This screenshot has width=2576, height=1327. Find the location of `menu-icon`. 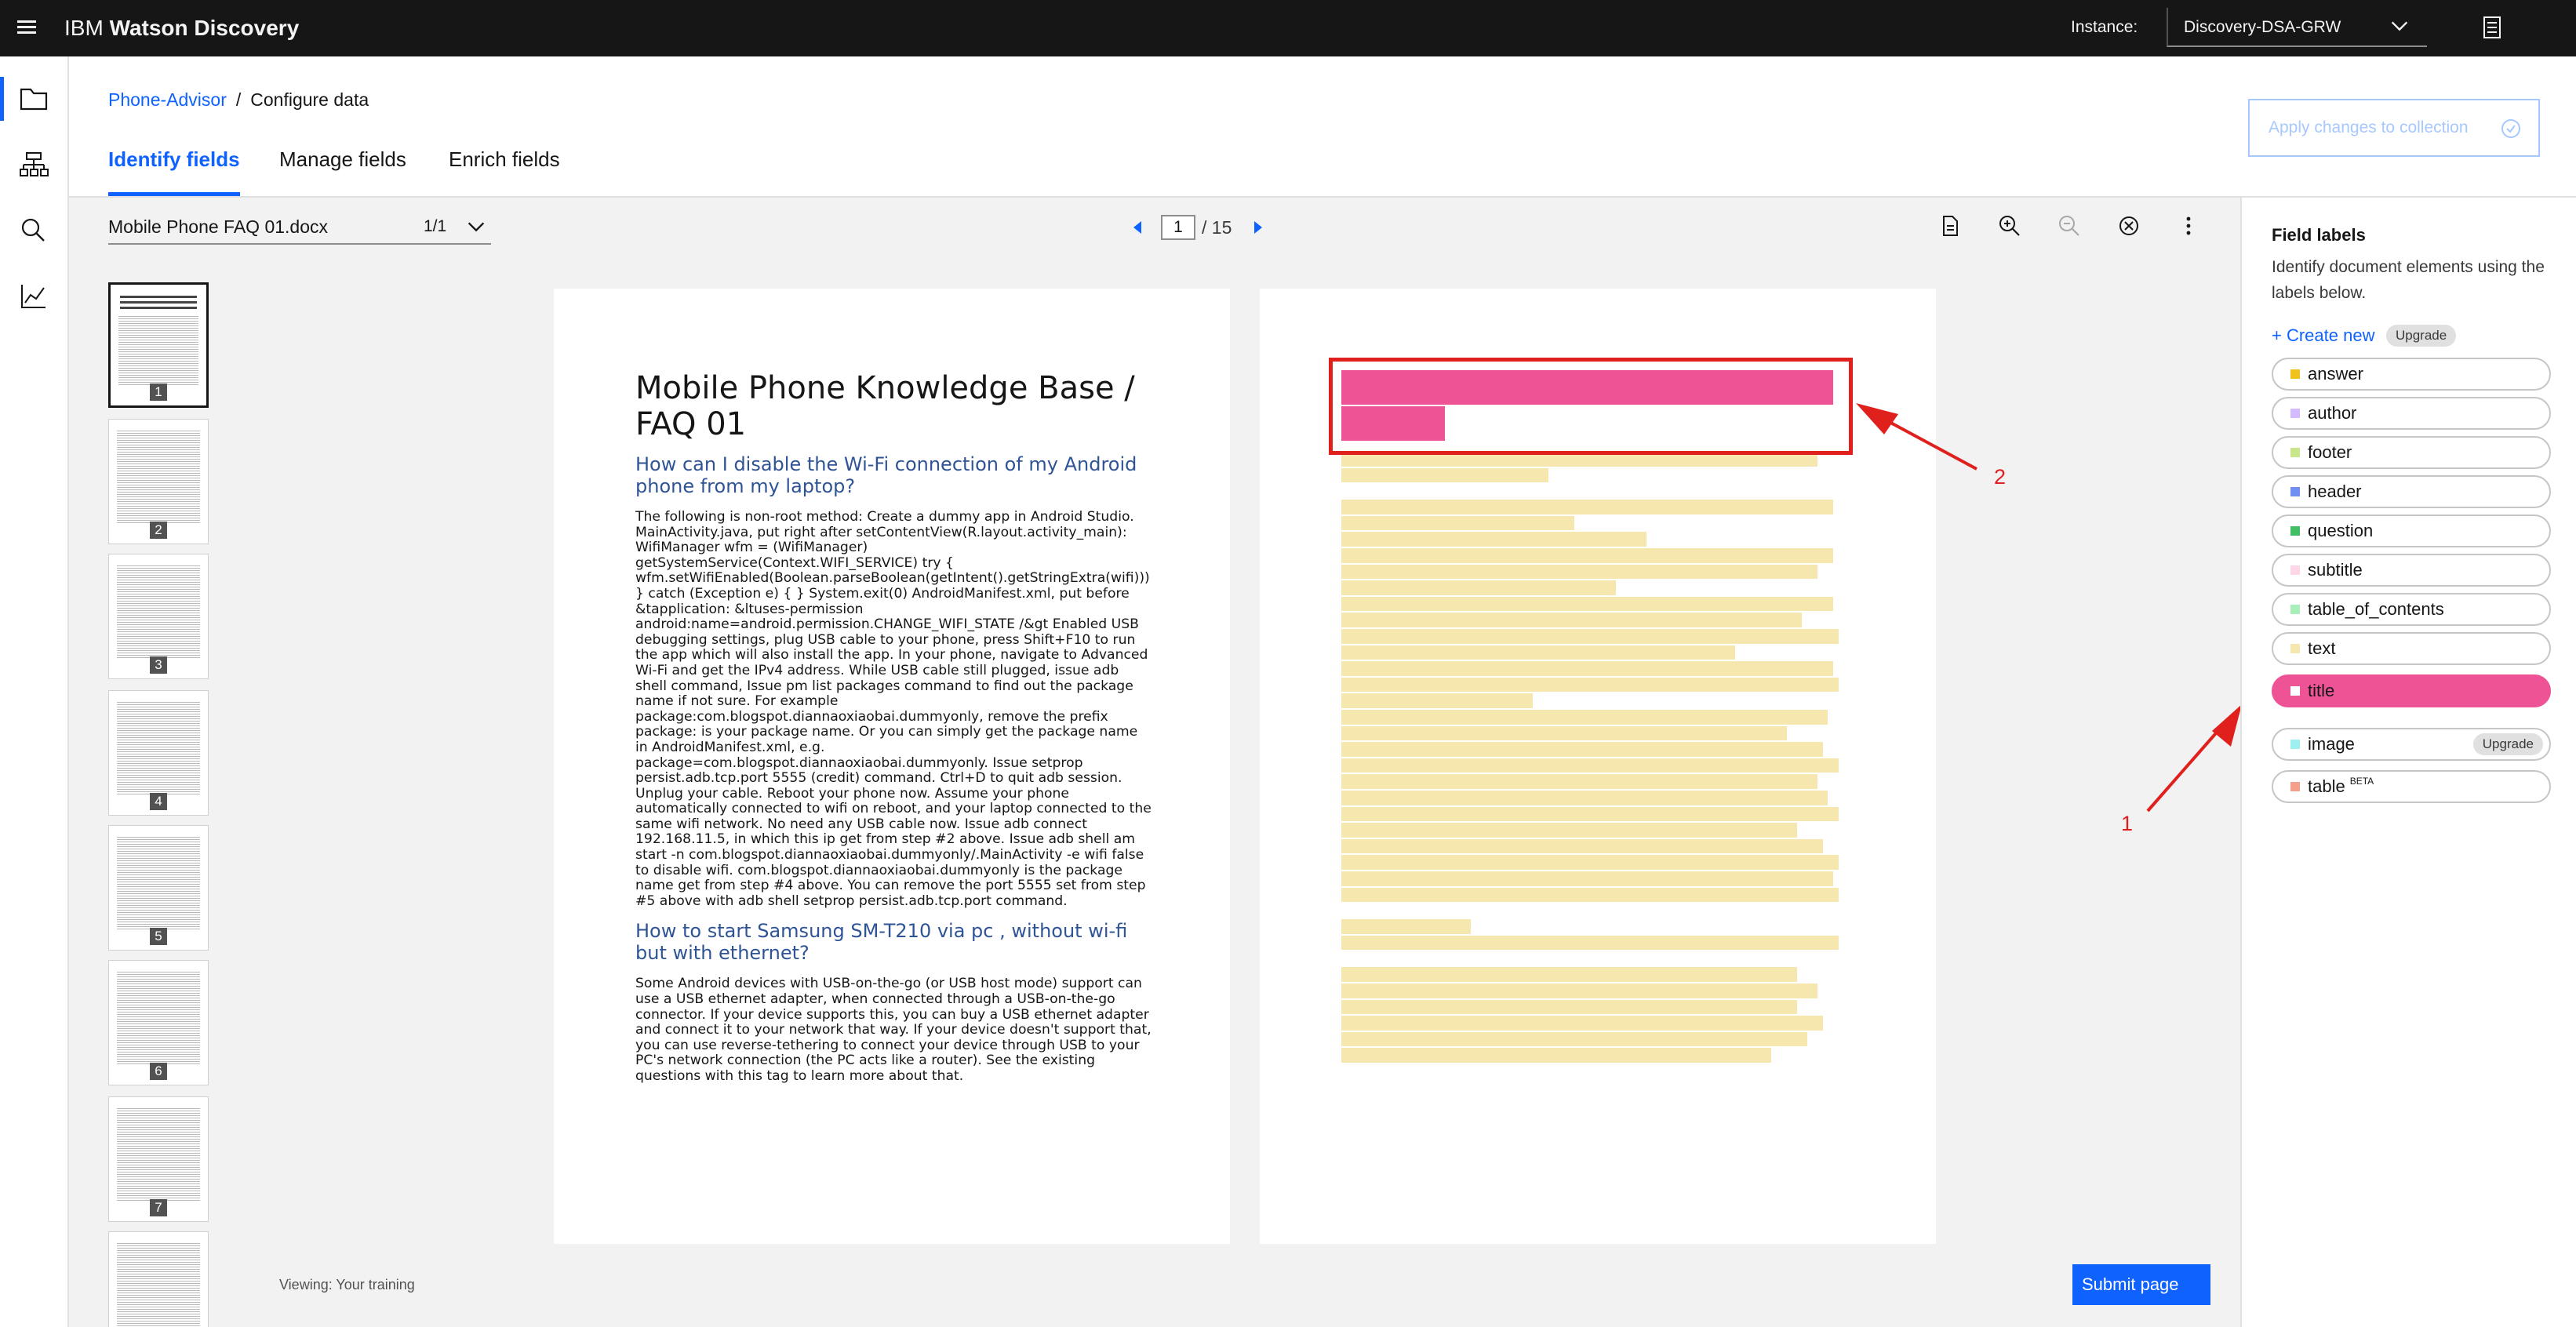

menu-icon is located at coordinates (27, 28).